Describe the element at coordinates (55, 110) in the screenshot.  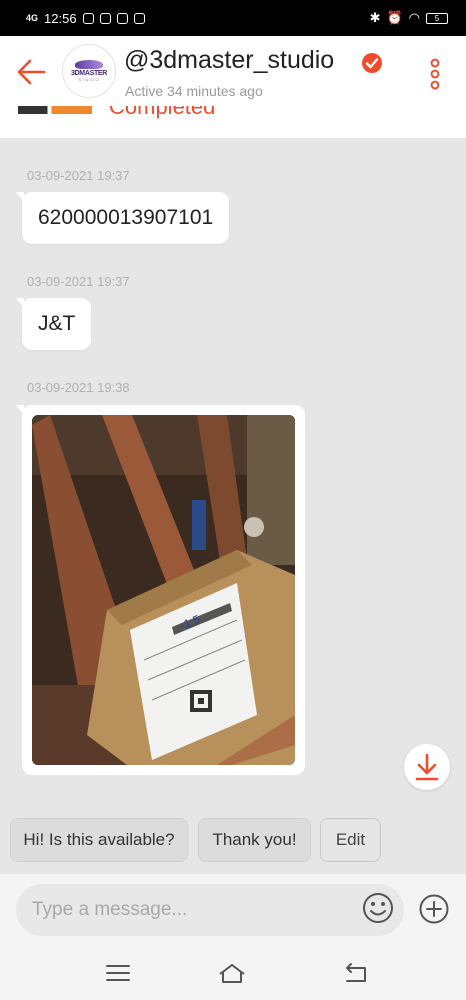
I see `order-thumbnail` at that location.